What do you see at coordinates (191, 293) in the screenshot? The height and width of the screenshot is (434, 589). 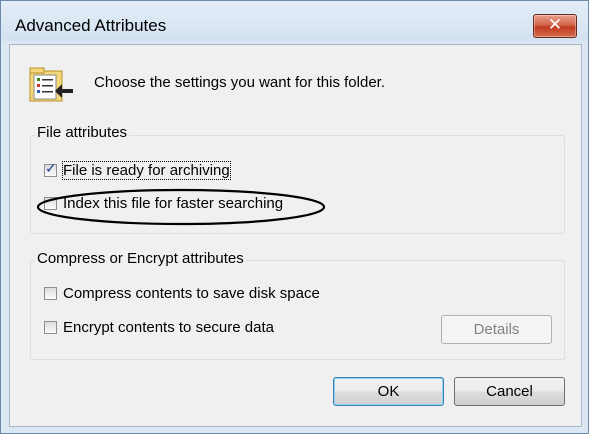 I see `compress-checkbox-label: Compress contents to save disk space` at bounding box center [191, 293].